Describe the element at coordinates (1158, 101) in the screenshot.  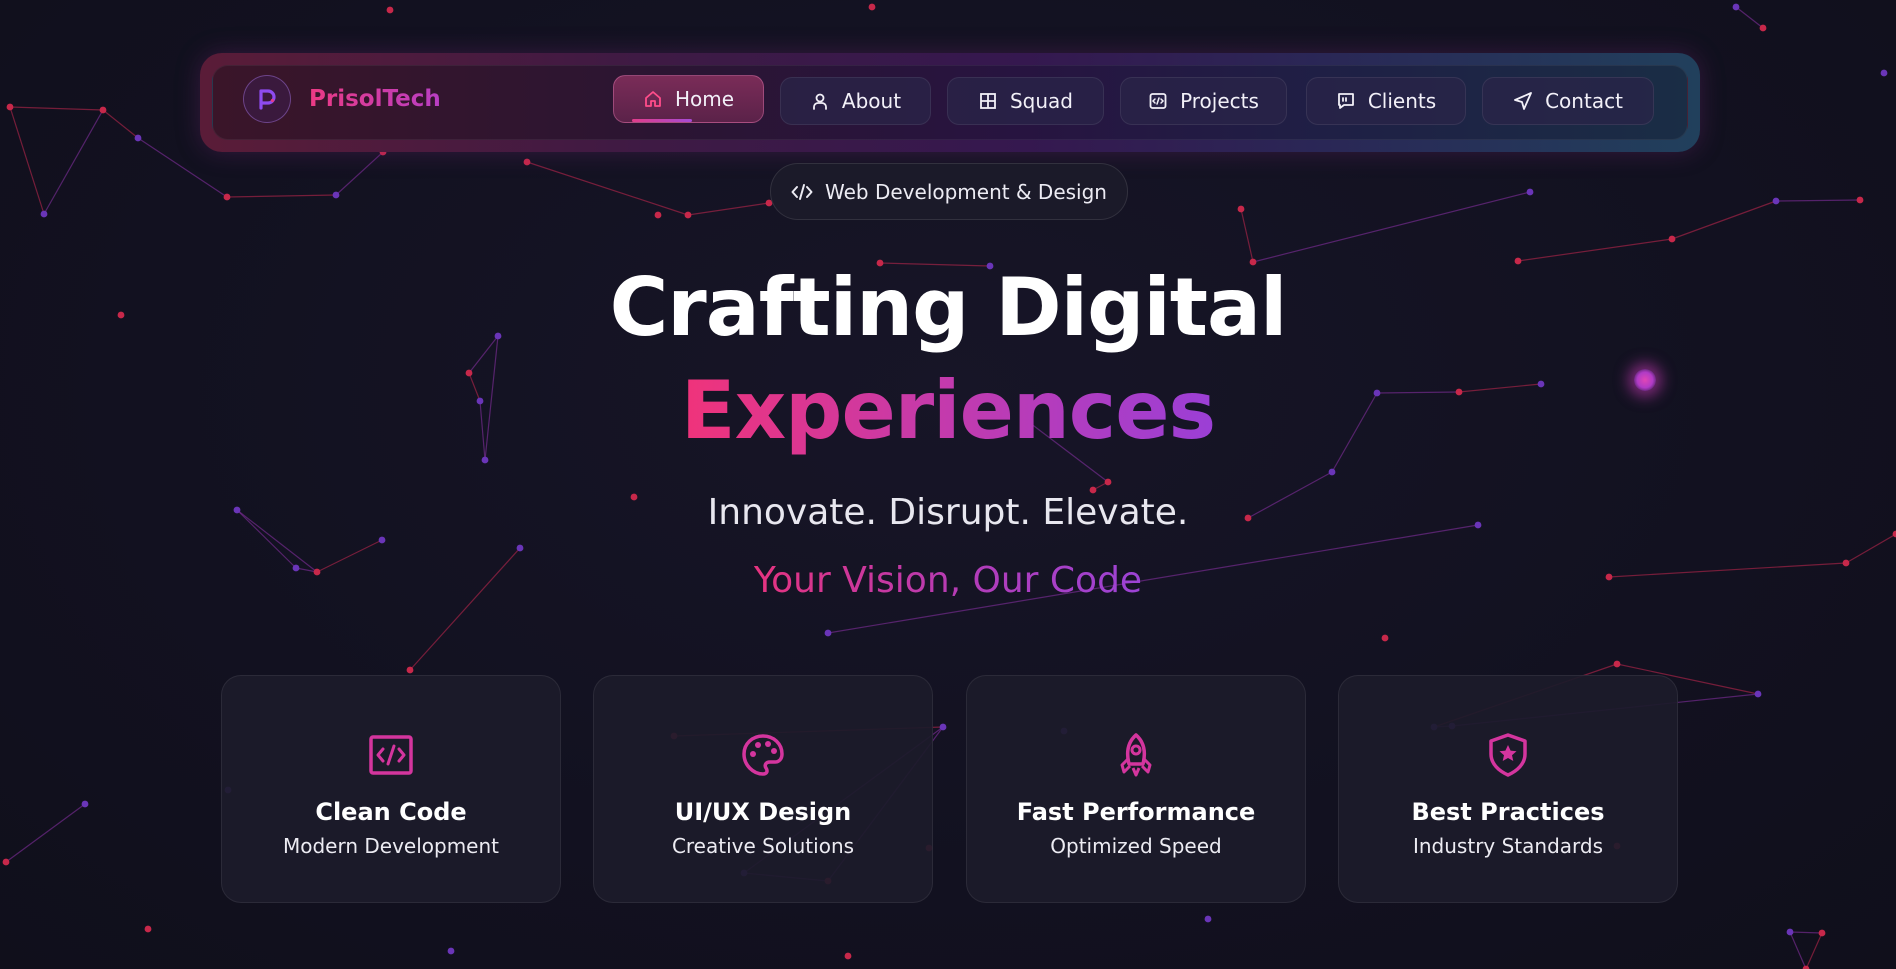
I see `code-window-icon` at that location.